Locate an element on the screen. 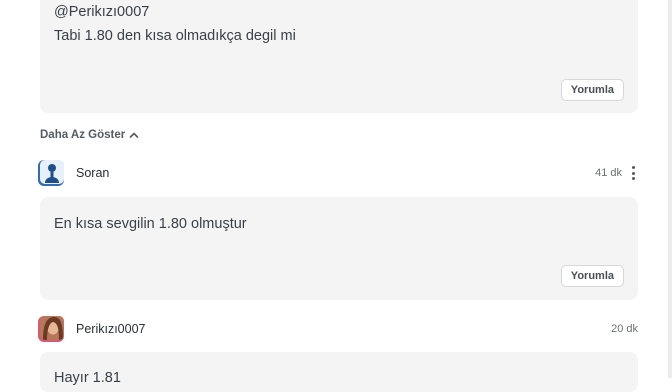 Image resolution: width=672 pixels, height=392 pixels. comment-text: Tabi 1.80 den kısa olmadıkça degil mi is located at coordinates (175, 36).